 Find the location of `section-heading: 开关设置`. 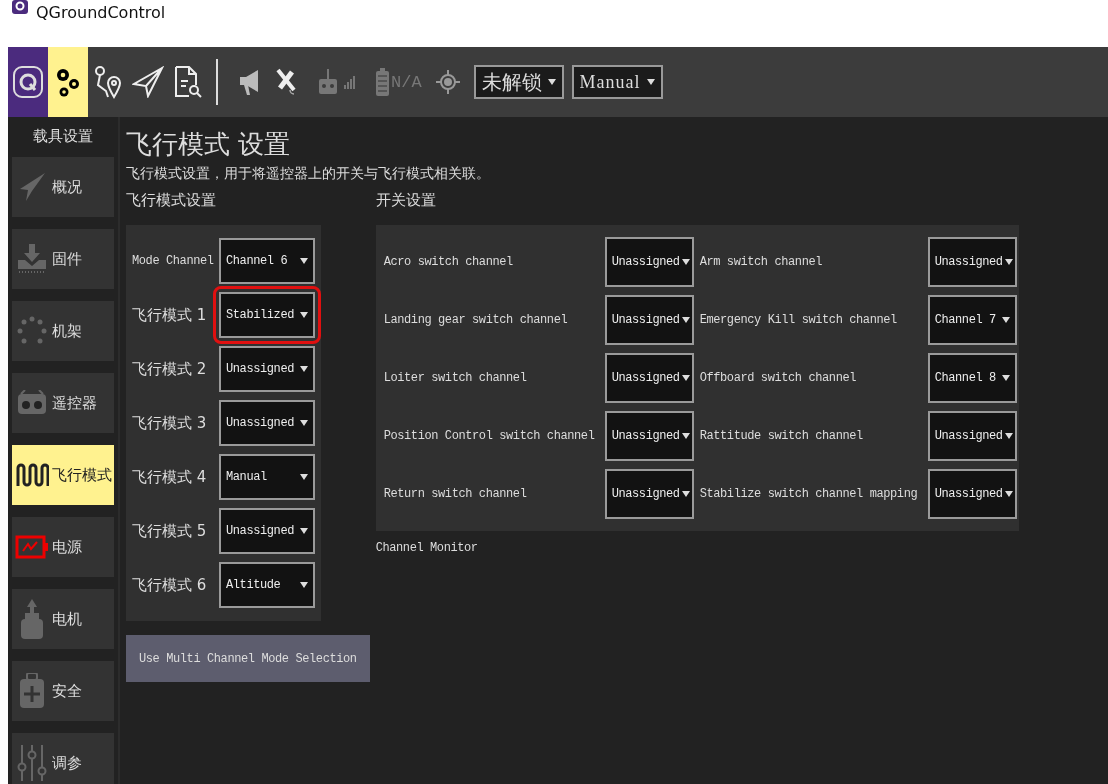

section-heading: 开关设置 is located at coordinates (406, 201).